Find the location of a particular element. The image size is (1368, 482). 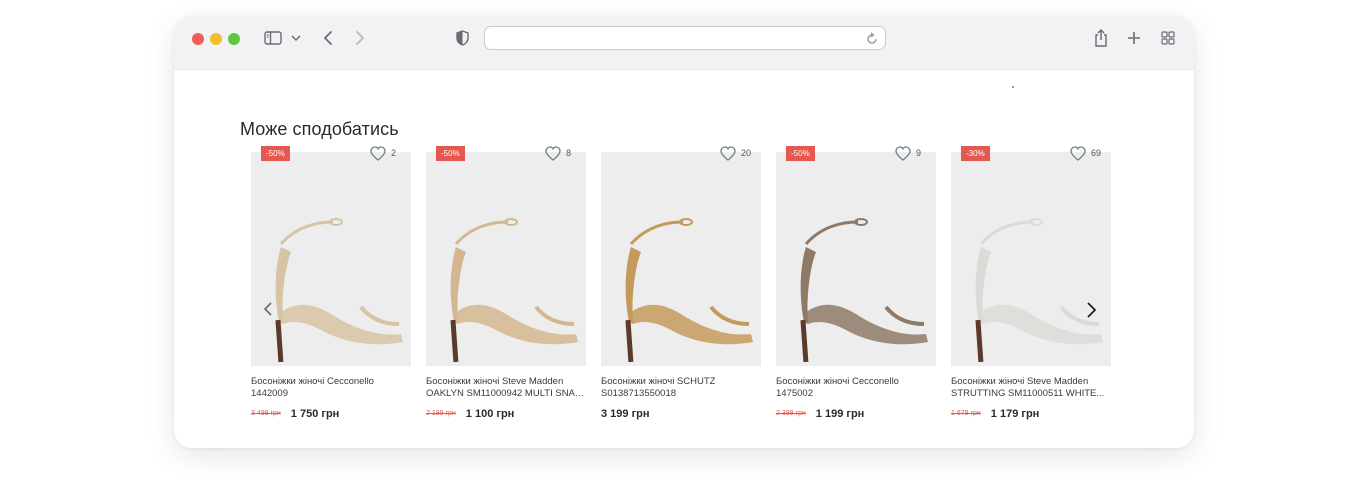

shield-icon is located at coordinates (462, 38).